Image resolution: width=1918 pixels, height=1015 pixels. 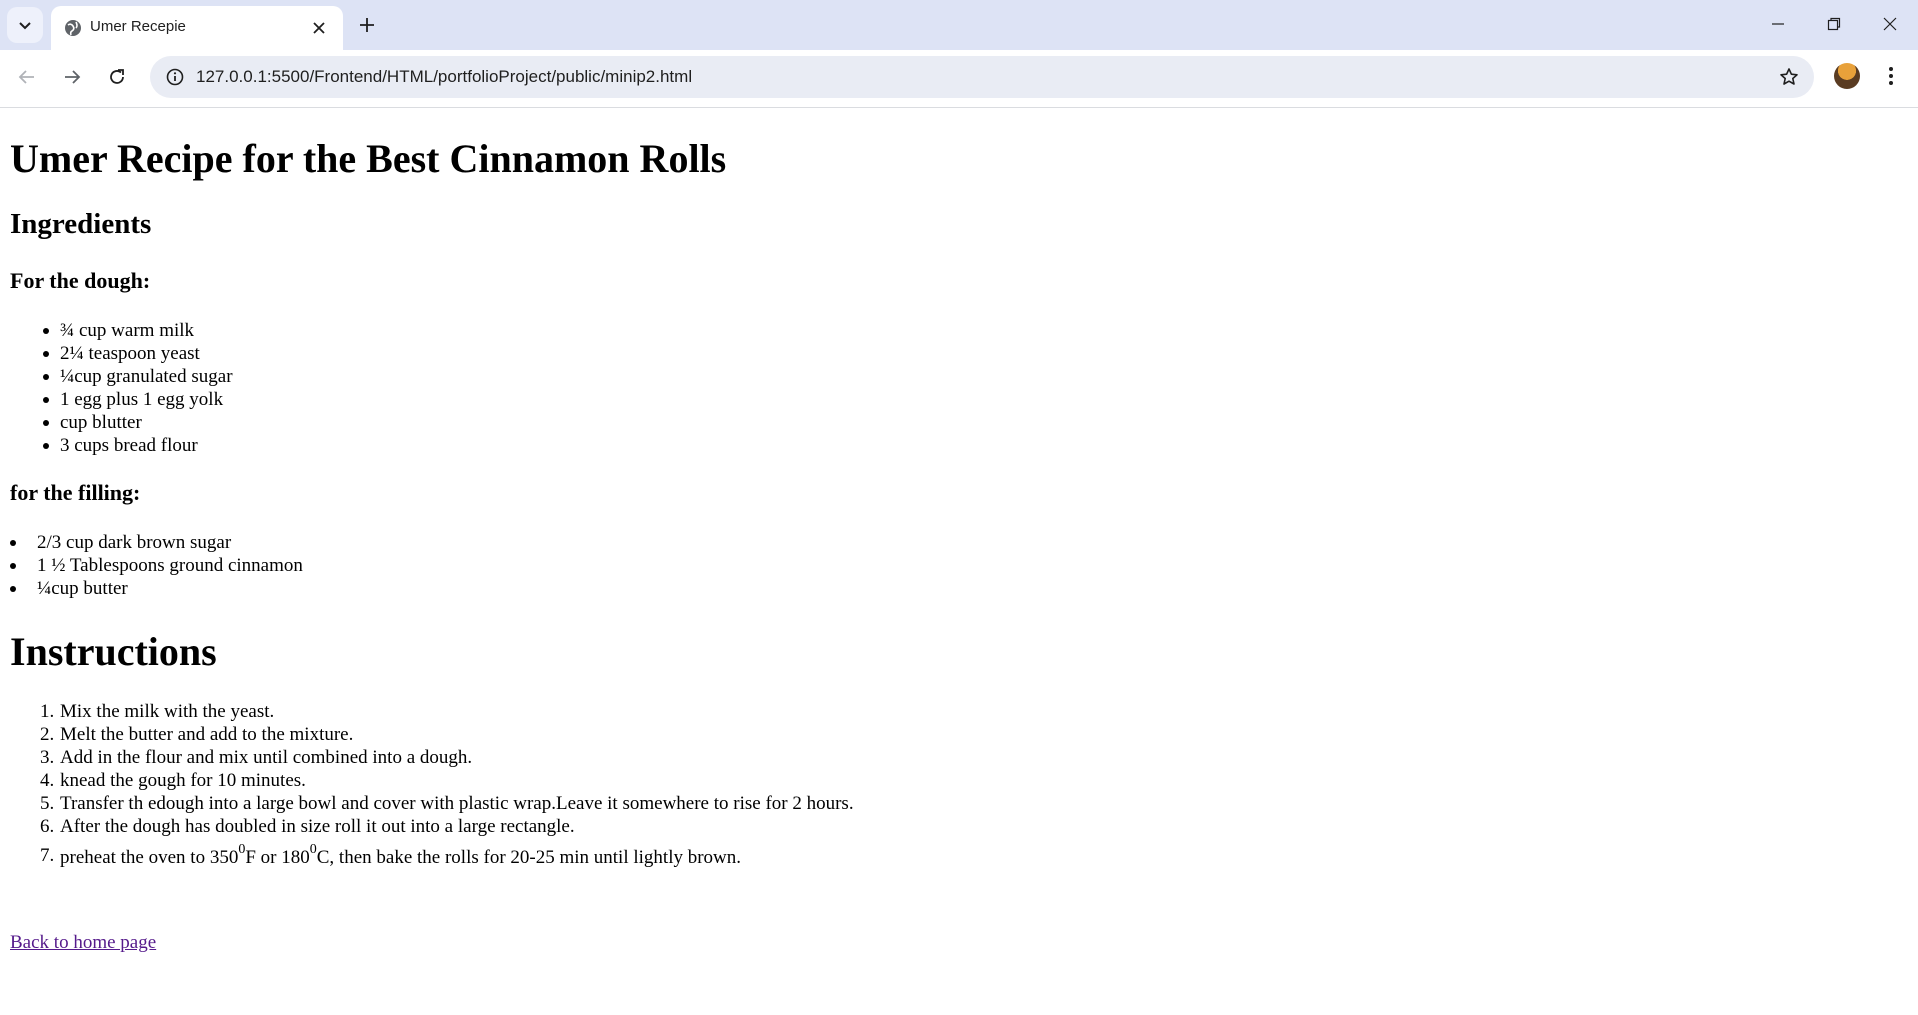 I want to click on globe-icon, so click(x=73, y=28).